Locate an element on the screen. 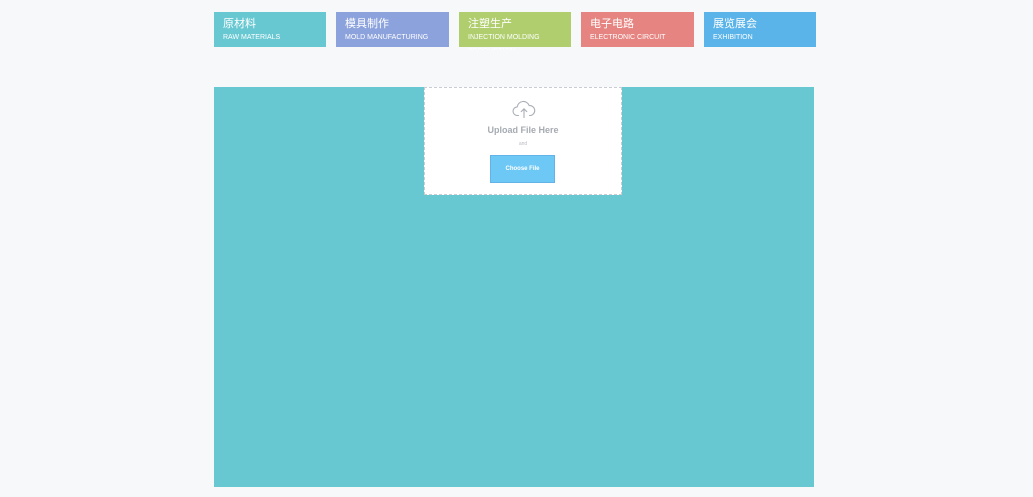  tab-subtitle-en: EXHIBITION is located at coordinates (733, 37).